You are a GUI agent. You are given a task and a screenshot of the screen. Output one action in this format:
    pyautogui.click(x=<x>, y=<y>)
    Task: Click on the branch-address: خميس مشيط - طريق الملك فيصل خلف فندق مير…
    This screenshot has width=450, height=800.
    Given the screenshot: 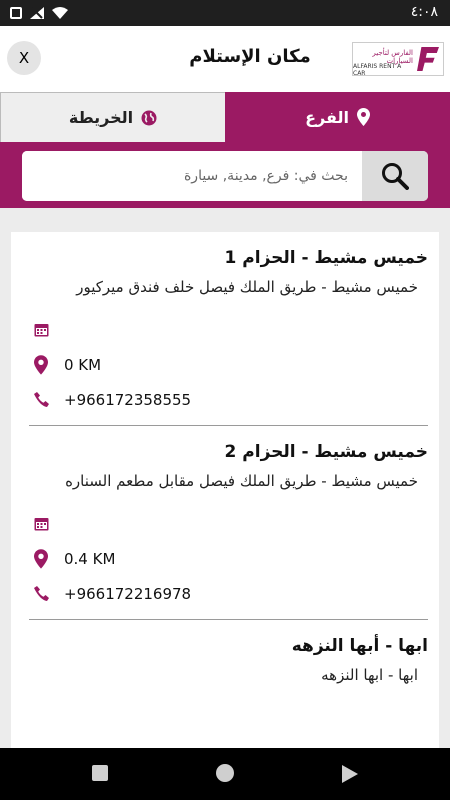 What is the action you would take?
    pyautogui.click(x=247, y=287)
    